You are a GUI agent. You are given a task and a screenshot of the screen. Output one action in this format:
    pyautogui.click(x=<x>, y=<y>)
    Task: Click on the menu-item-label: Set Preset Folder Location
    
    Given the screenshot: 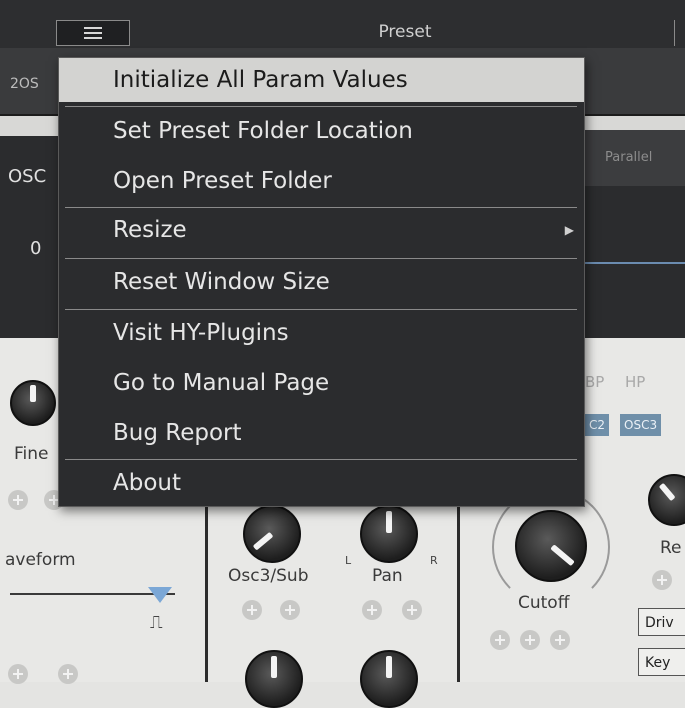 What is the action you would take?
    pyautogui.click(x=263, y=131)
    